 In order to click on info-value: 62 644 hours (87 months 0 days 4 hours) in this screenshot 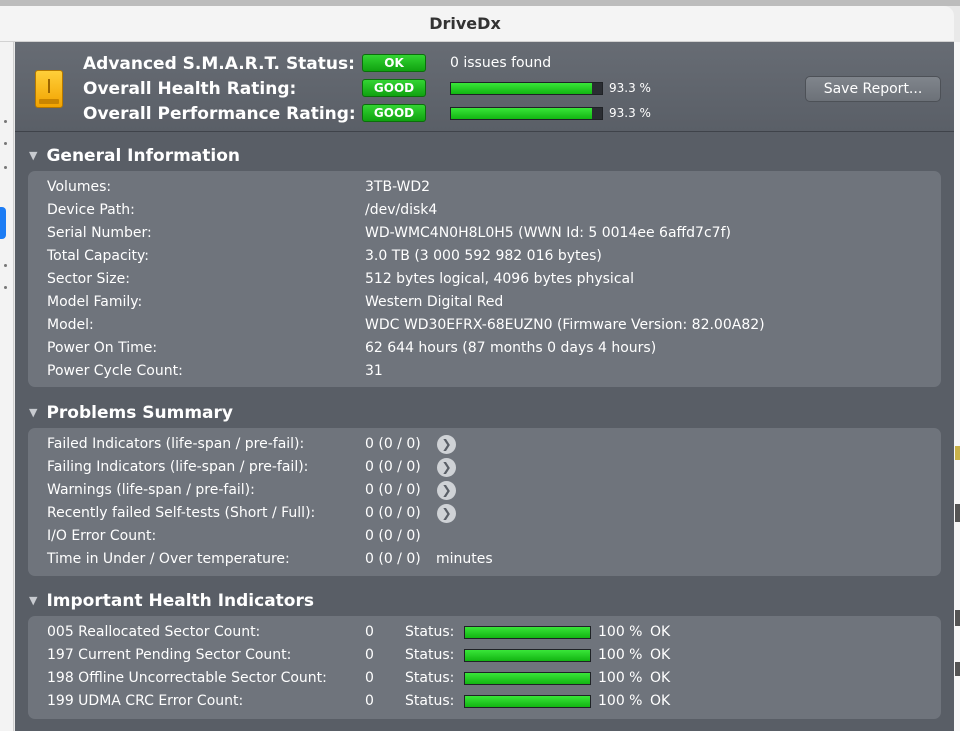, I will do `click(511, 348)`.